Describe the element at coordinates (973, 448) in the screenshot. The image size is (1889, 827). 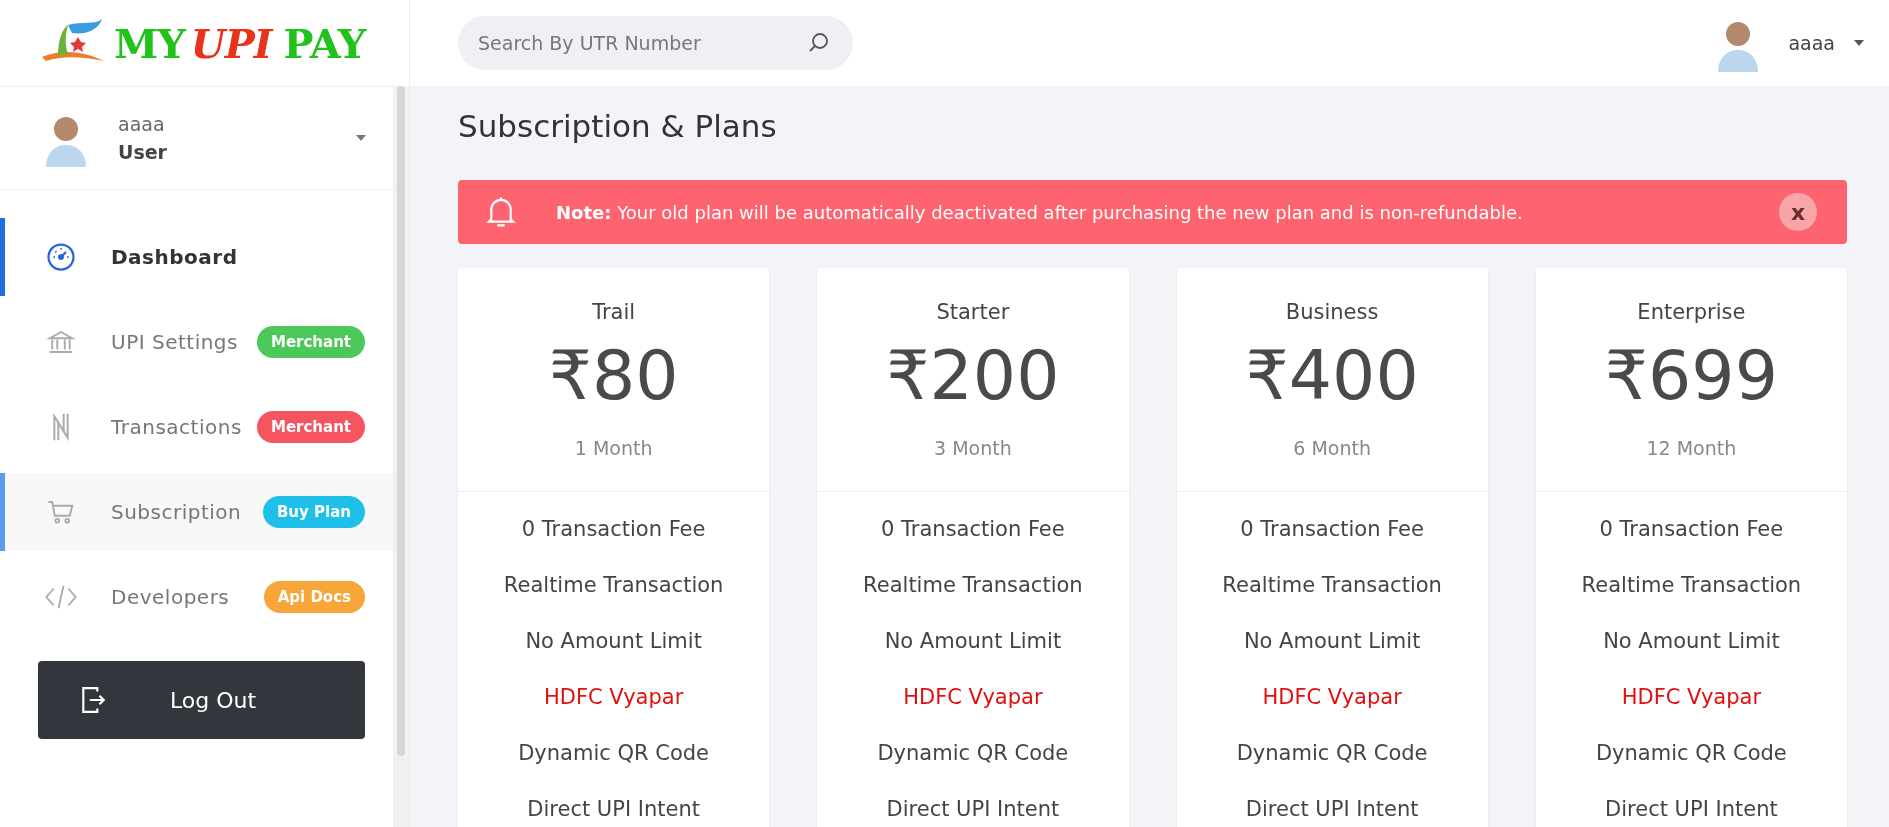
I see `plan-period: 3 Month` at that location.